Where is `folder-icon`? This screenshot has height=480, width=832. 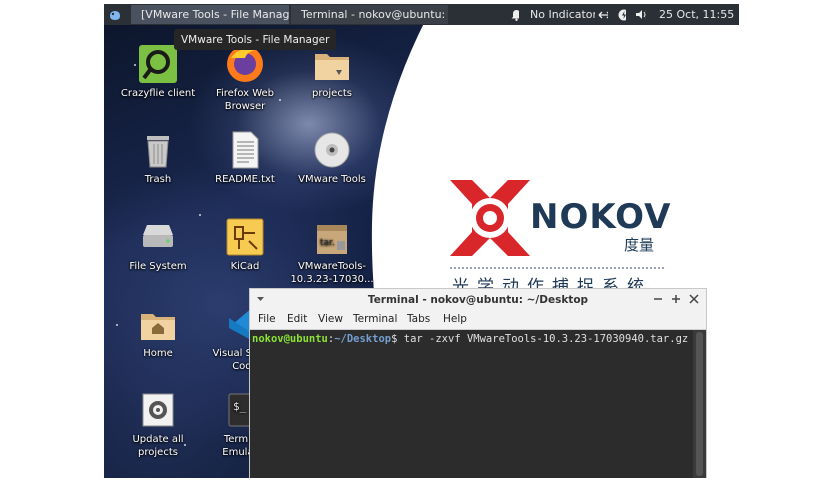
folder-icon is located at coordinates (332, 64).